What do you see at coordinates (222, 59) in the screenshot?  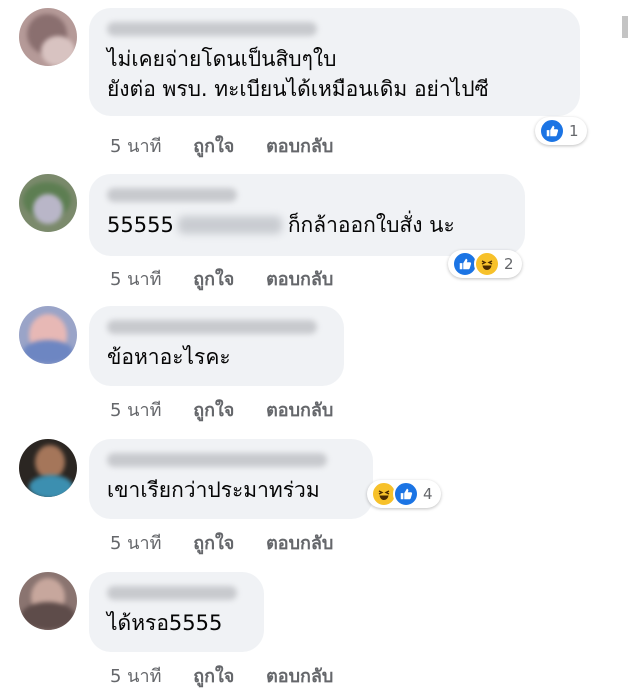 I see `comment-text-line: ไม่เคยจ่ายโดนเป็นสิบๆใบ` at bounding box center [222, 59].